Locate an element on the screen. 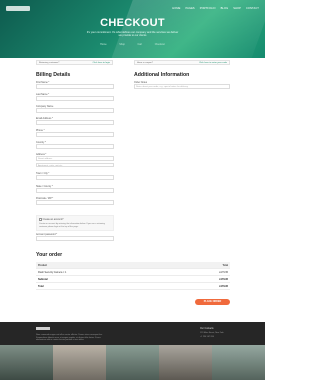  company-field: Company Name is located at coordinates (75, 109).